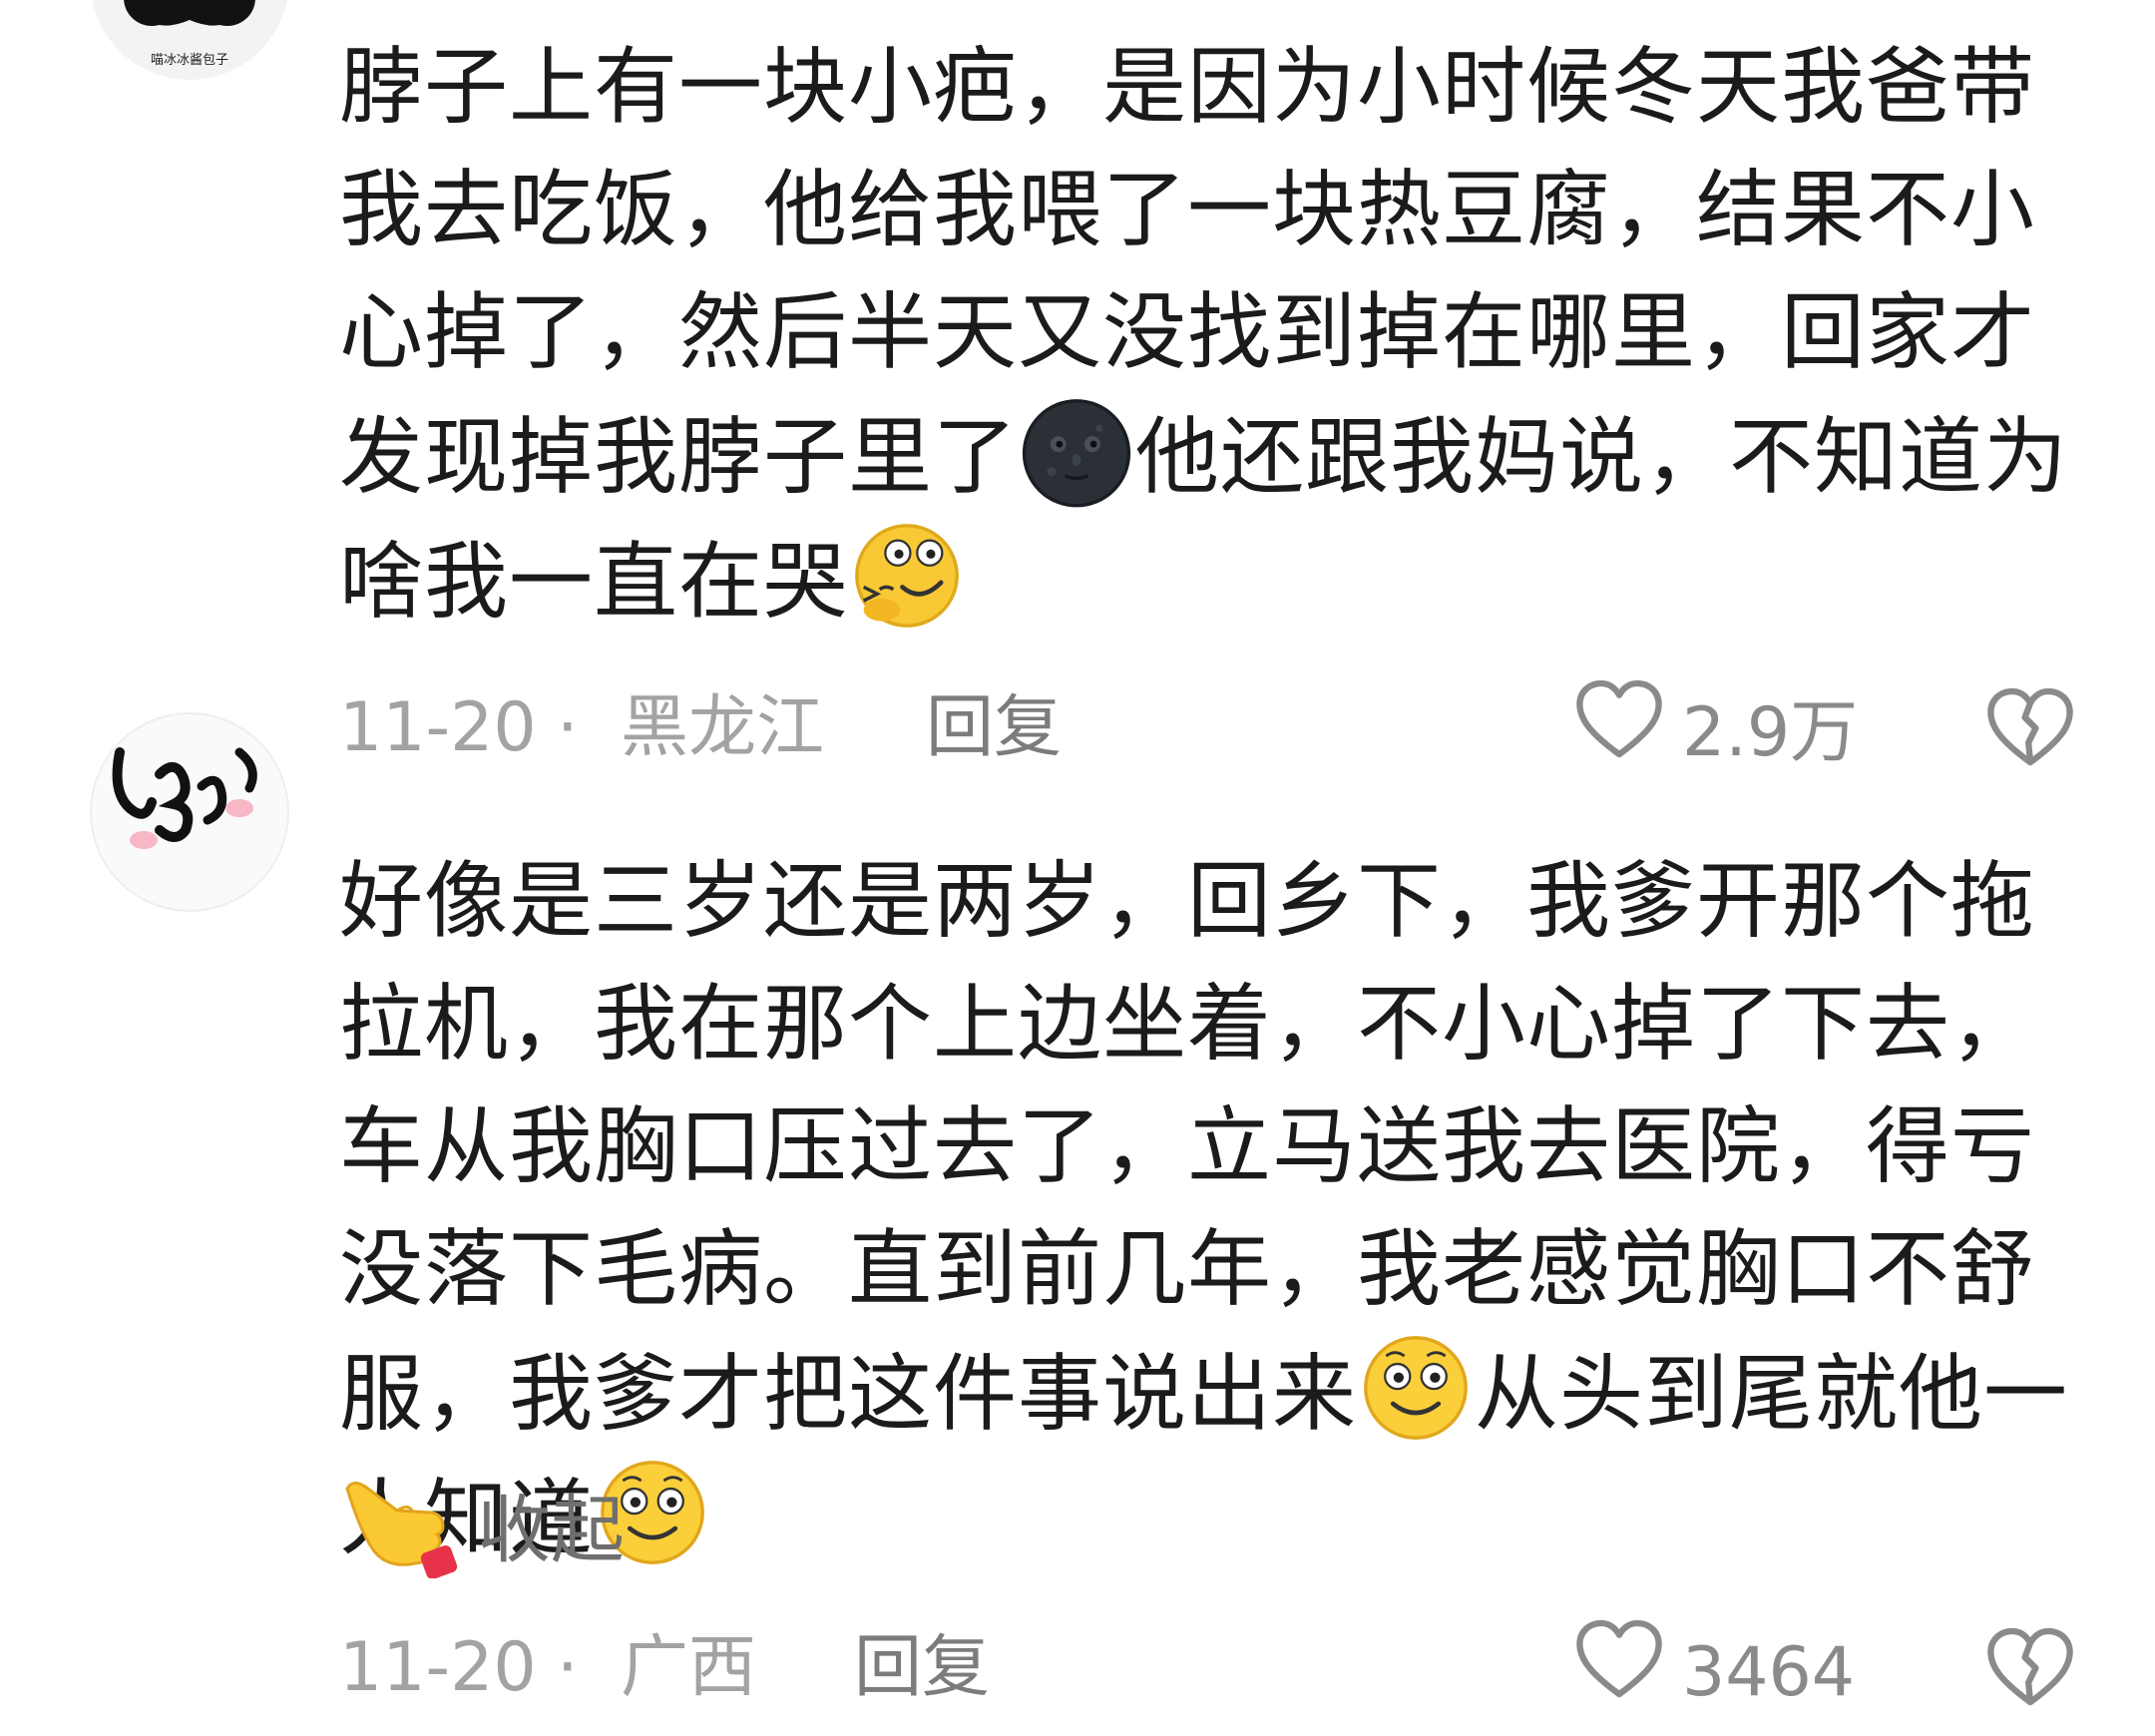  Describe the element at coordinates (1769, 1672) in the screenshot. I see `like-count: 3464` at that location.